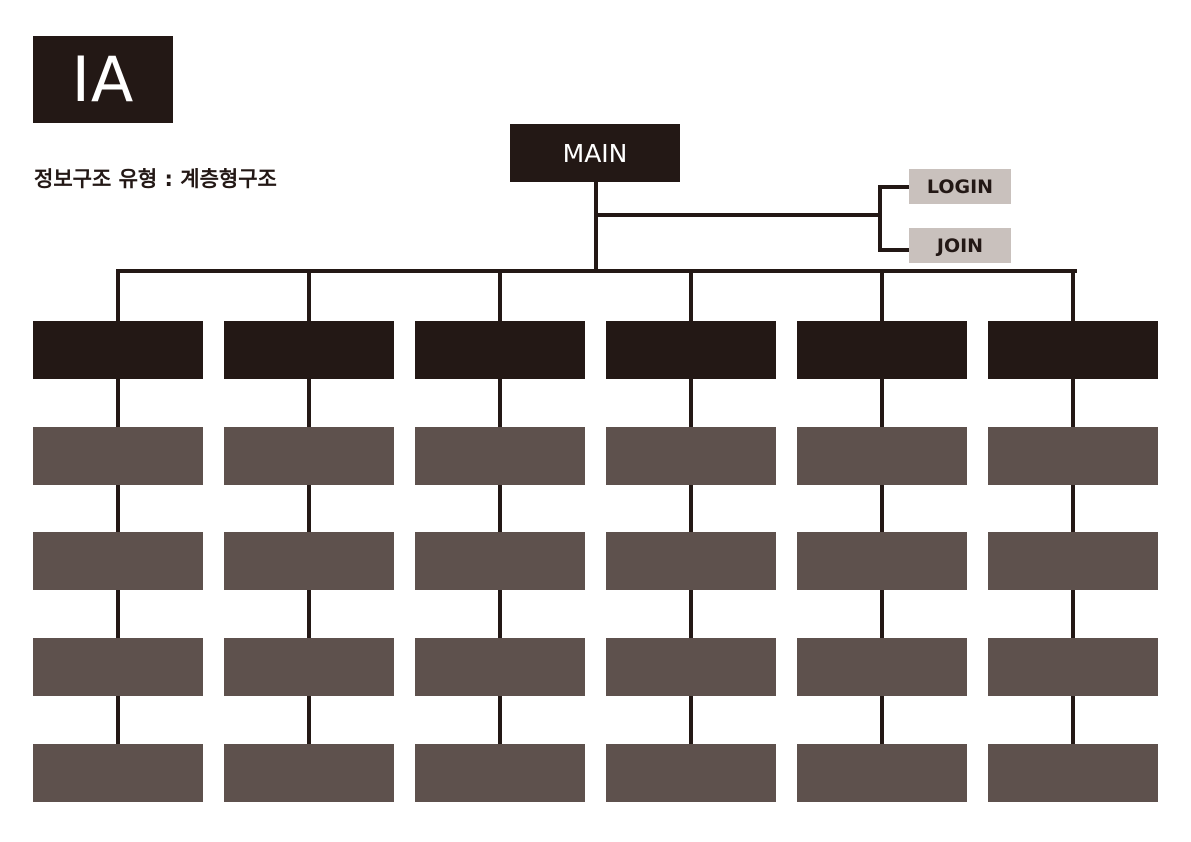 This screenshot has width=1191, height=842. What do you see at coordinates (595, 153) in the screenshot?
I see `main-node: MAIN` at bounding box center [595, 153].